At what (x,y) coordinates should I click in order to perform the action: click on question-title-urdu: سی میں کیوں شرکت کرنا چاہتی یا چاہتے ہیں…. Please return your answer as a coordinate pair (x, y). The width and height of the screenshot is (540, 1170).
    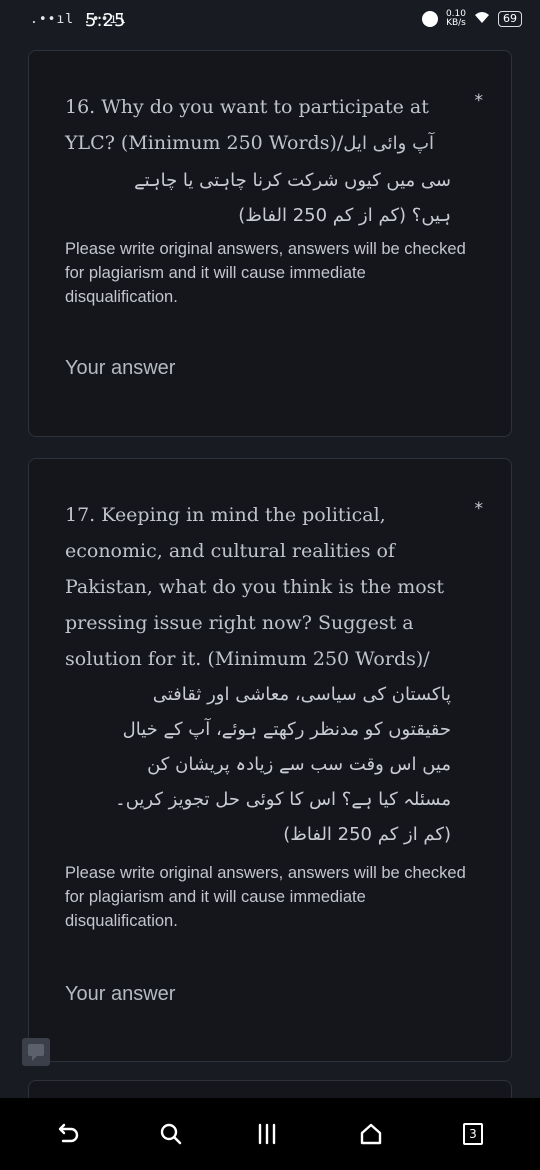
    Looking at the image, I should click on (258, 198).